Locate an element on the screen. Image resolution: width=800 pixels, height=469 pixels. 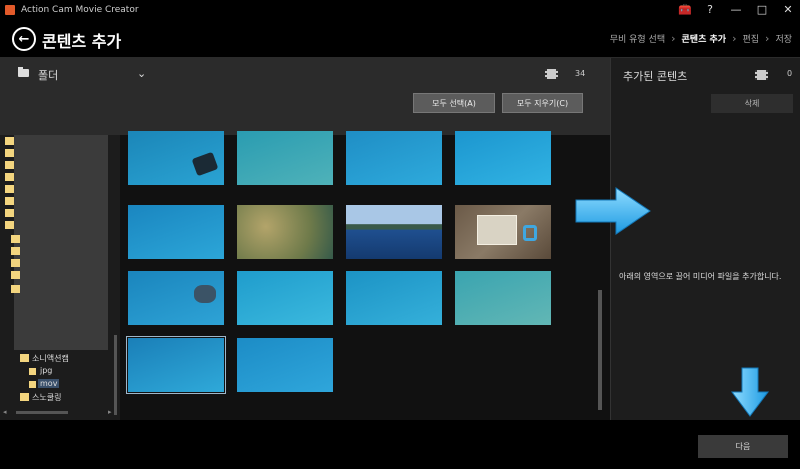
step-breadcrumb: 무비 유형 선택 › 콘텐츠 추가 › 편집 › 저장 is located at coordinates (701, 38).